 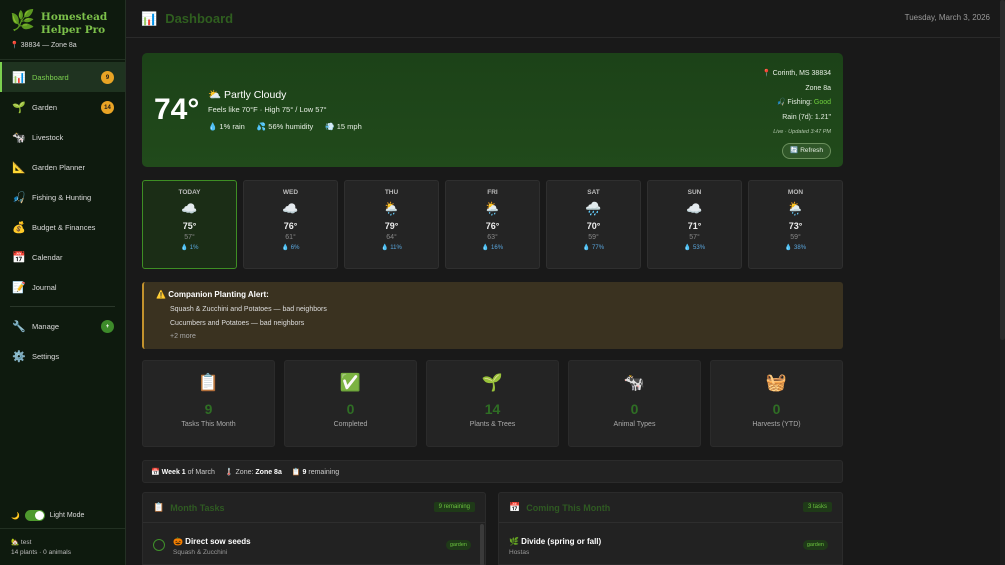 What do you see at coordinates (62, 197) in the screenshot?
I see `sidebar-item-fishing-hunting: 🎣 Fishing & Hunting` at bounding box center [62, 197].